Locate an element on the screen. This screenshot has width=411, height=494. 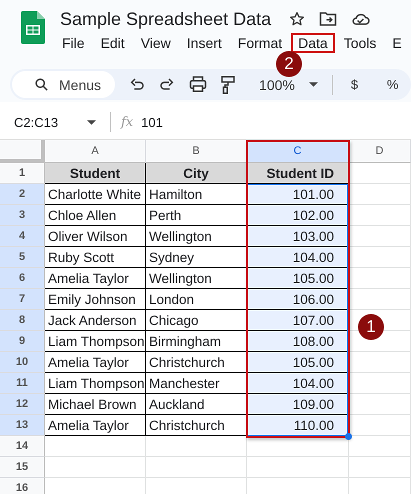
menu-item: E is located at coordinates (397, 43).